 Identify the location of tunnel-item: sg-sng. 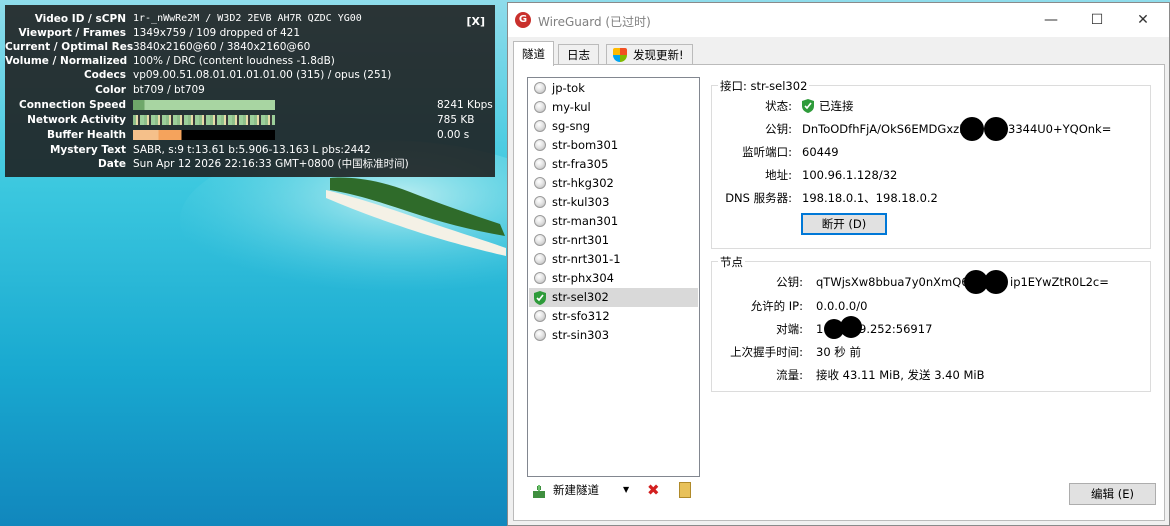
(613, 126).